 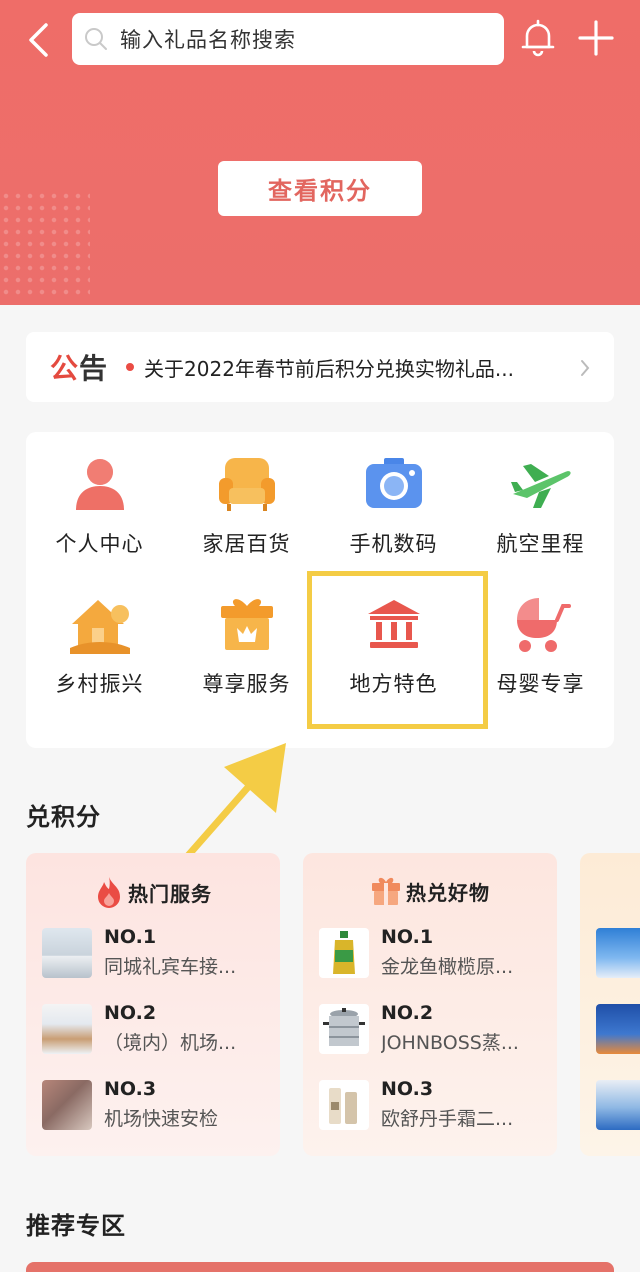 I want to click on back-button, so click(x=38, y=40).